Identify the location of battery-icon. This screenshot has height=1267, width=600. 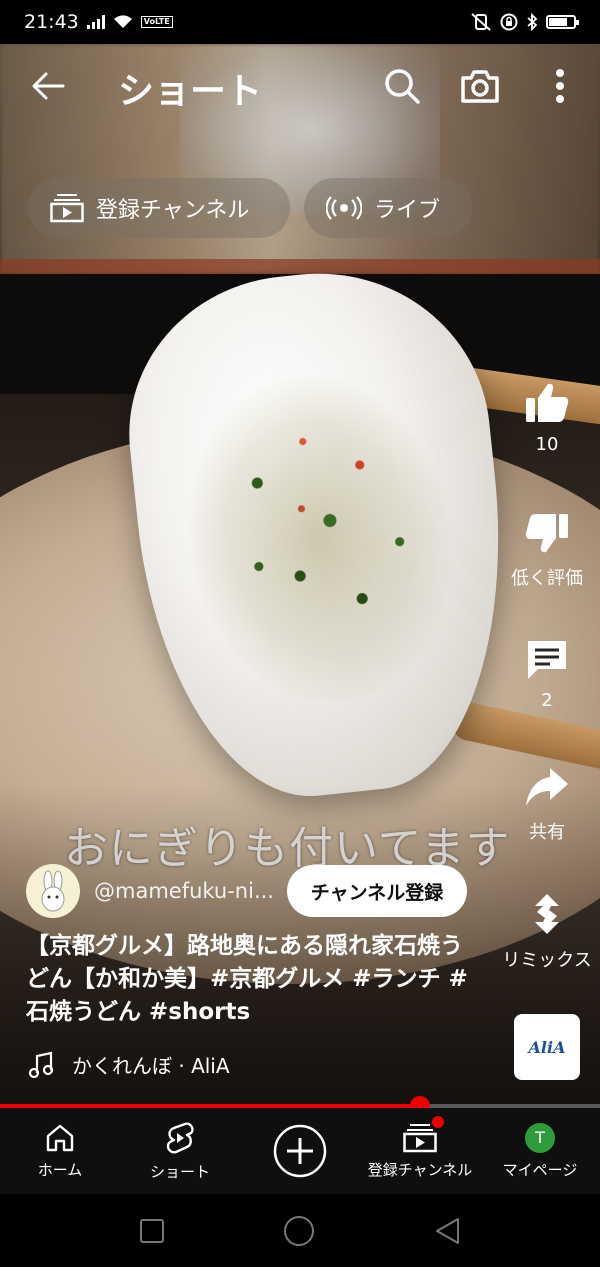
(562, 22).